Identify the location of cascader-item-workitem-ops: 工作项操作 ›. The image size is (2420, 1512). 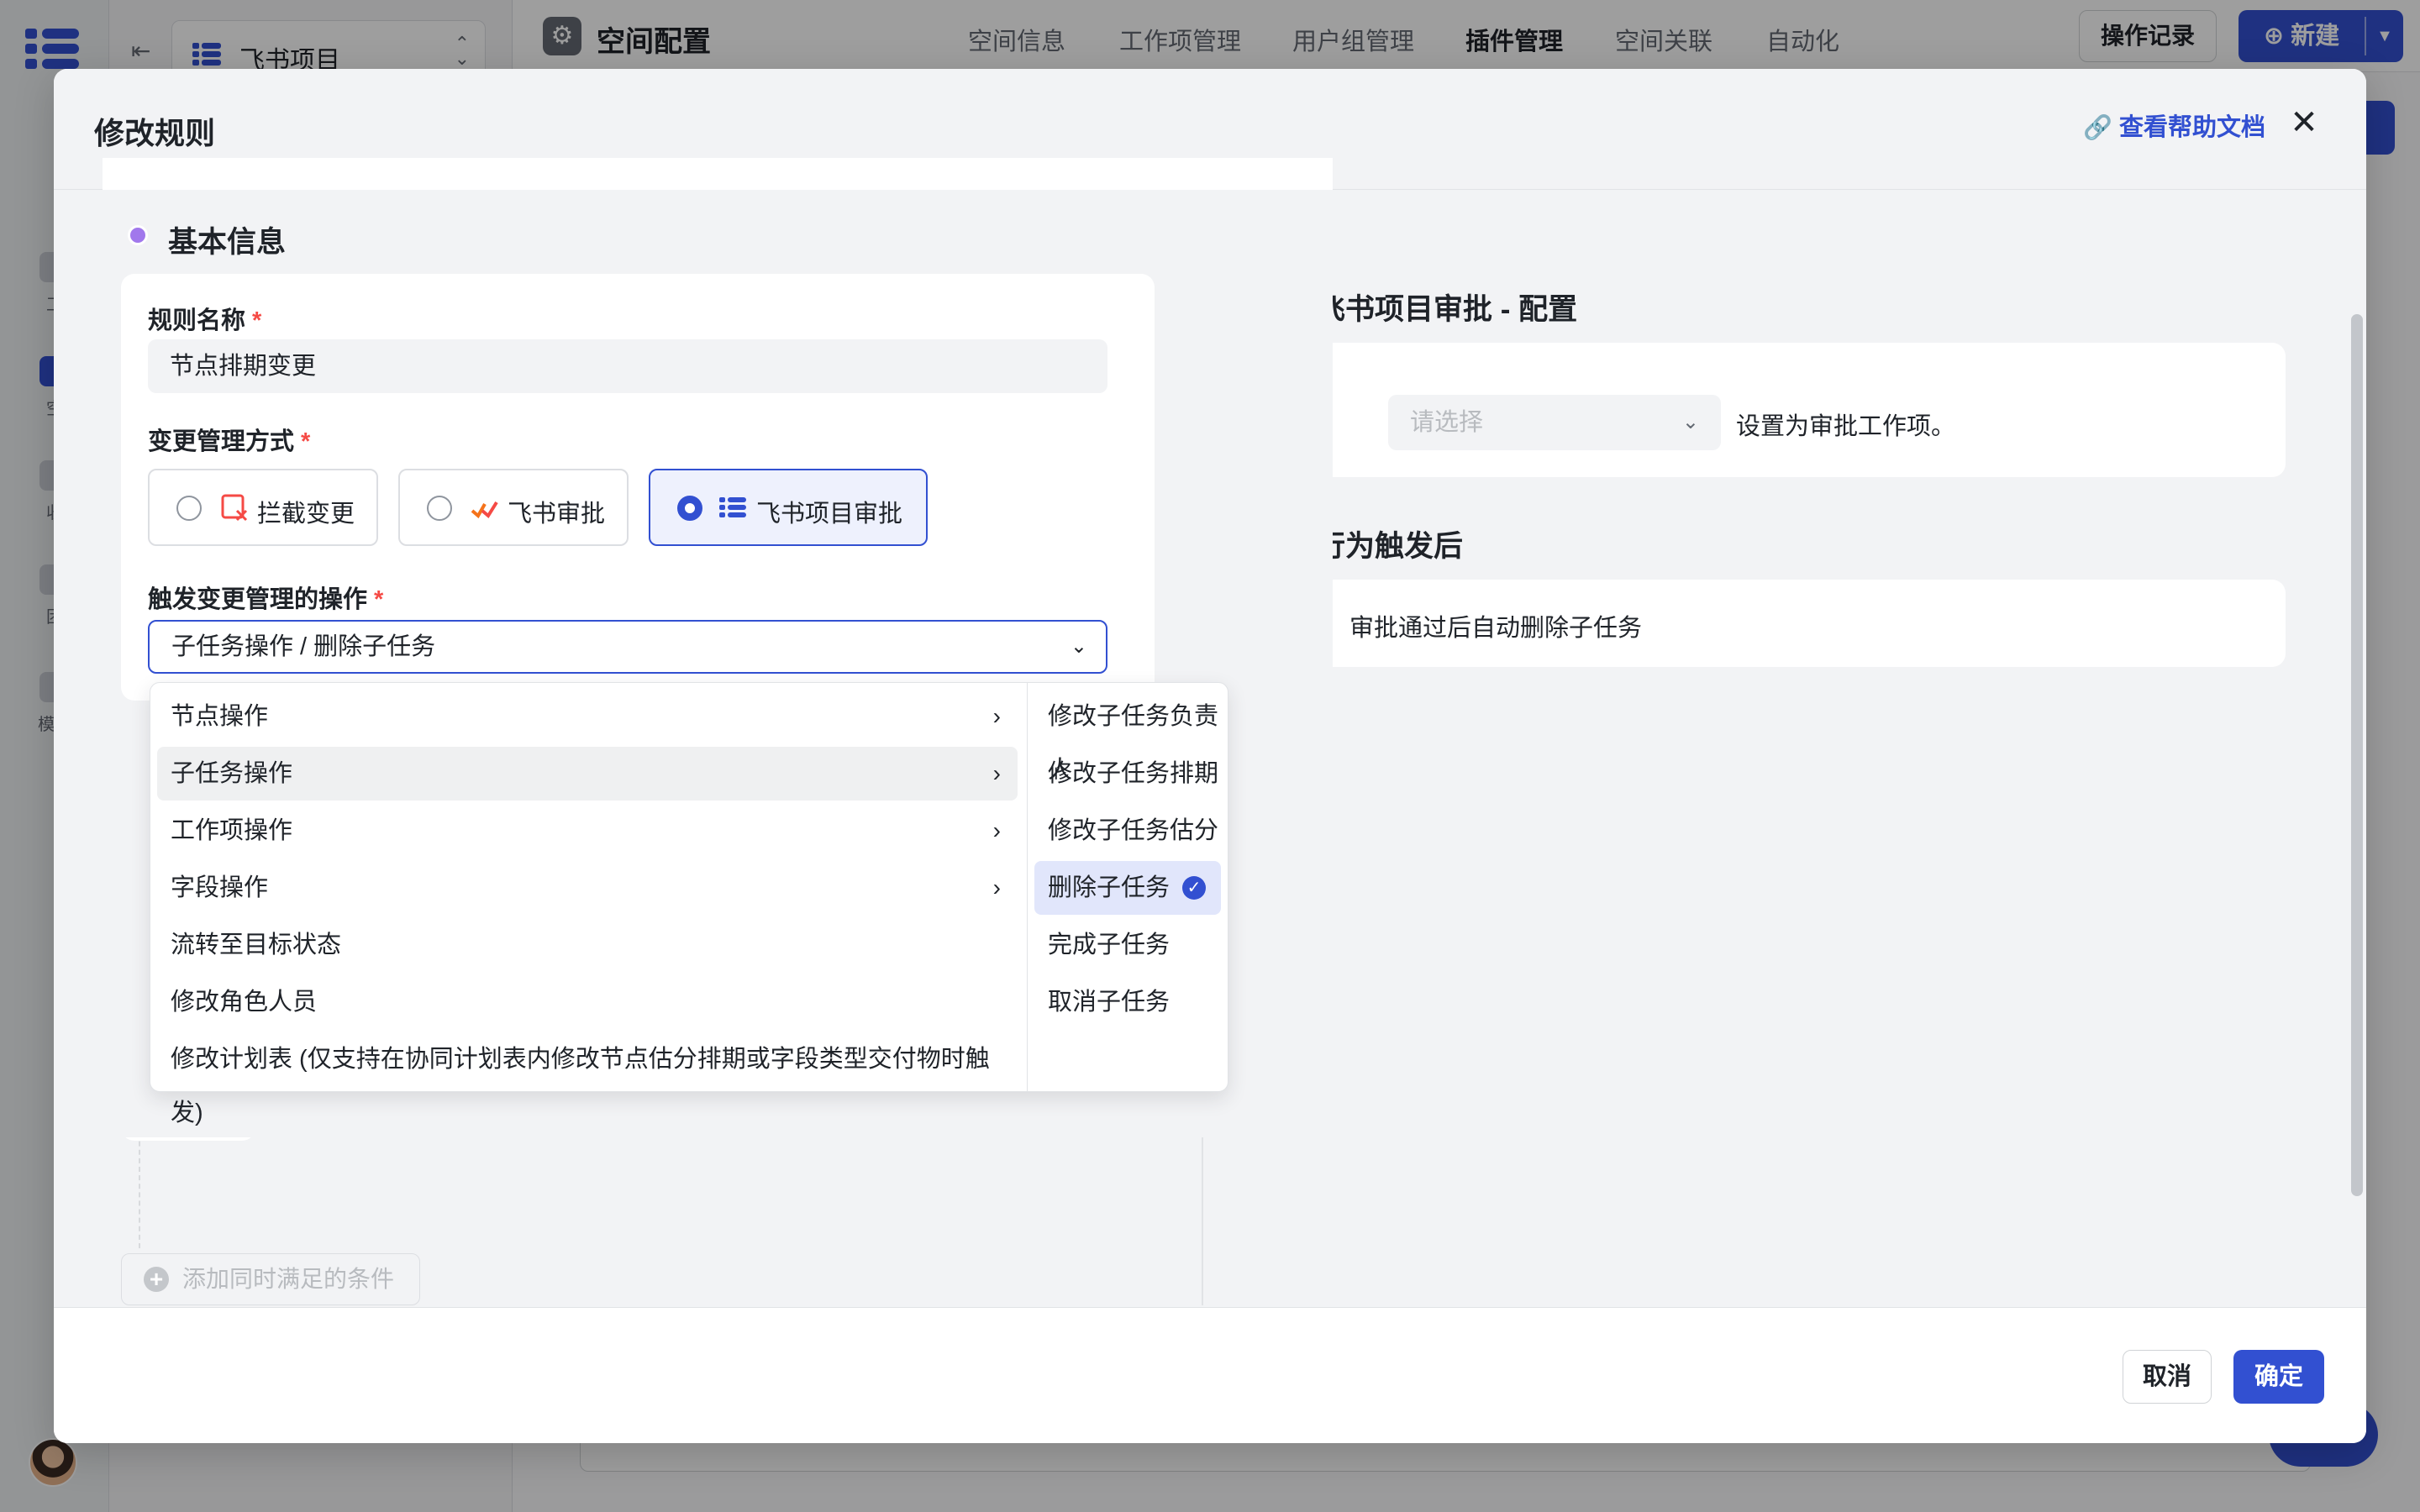
(587, 831).